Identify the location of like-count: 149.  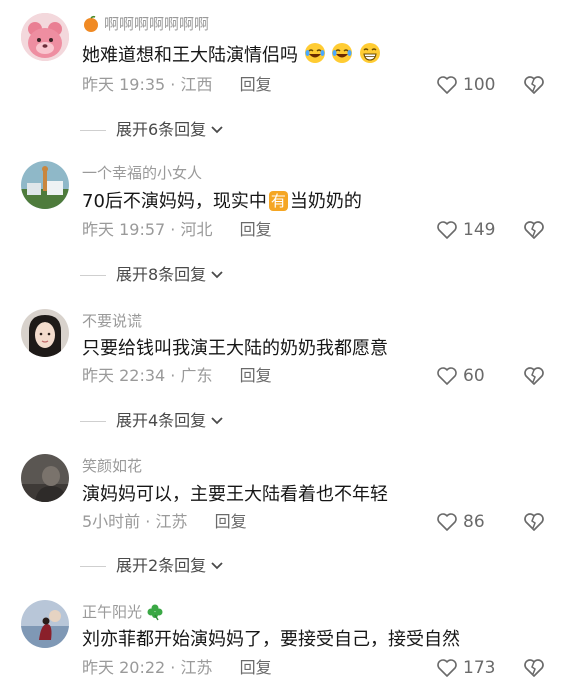
(479, 230).